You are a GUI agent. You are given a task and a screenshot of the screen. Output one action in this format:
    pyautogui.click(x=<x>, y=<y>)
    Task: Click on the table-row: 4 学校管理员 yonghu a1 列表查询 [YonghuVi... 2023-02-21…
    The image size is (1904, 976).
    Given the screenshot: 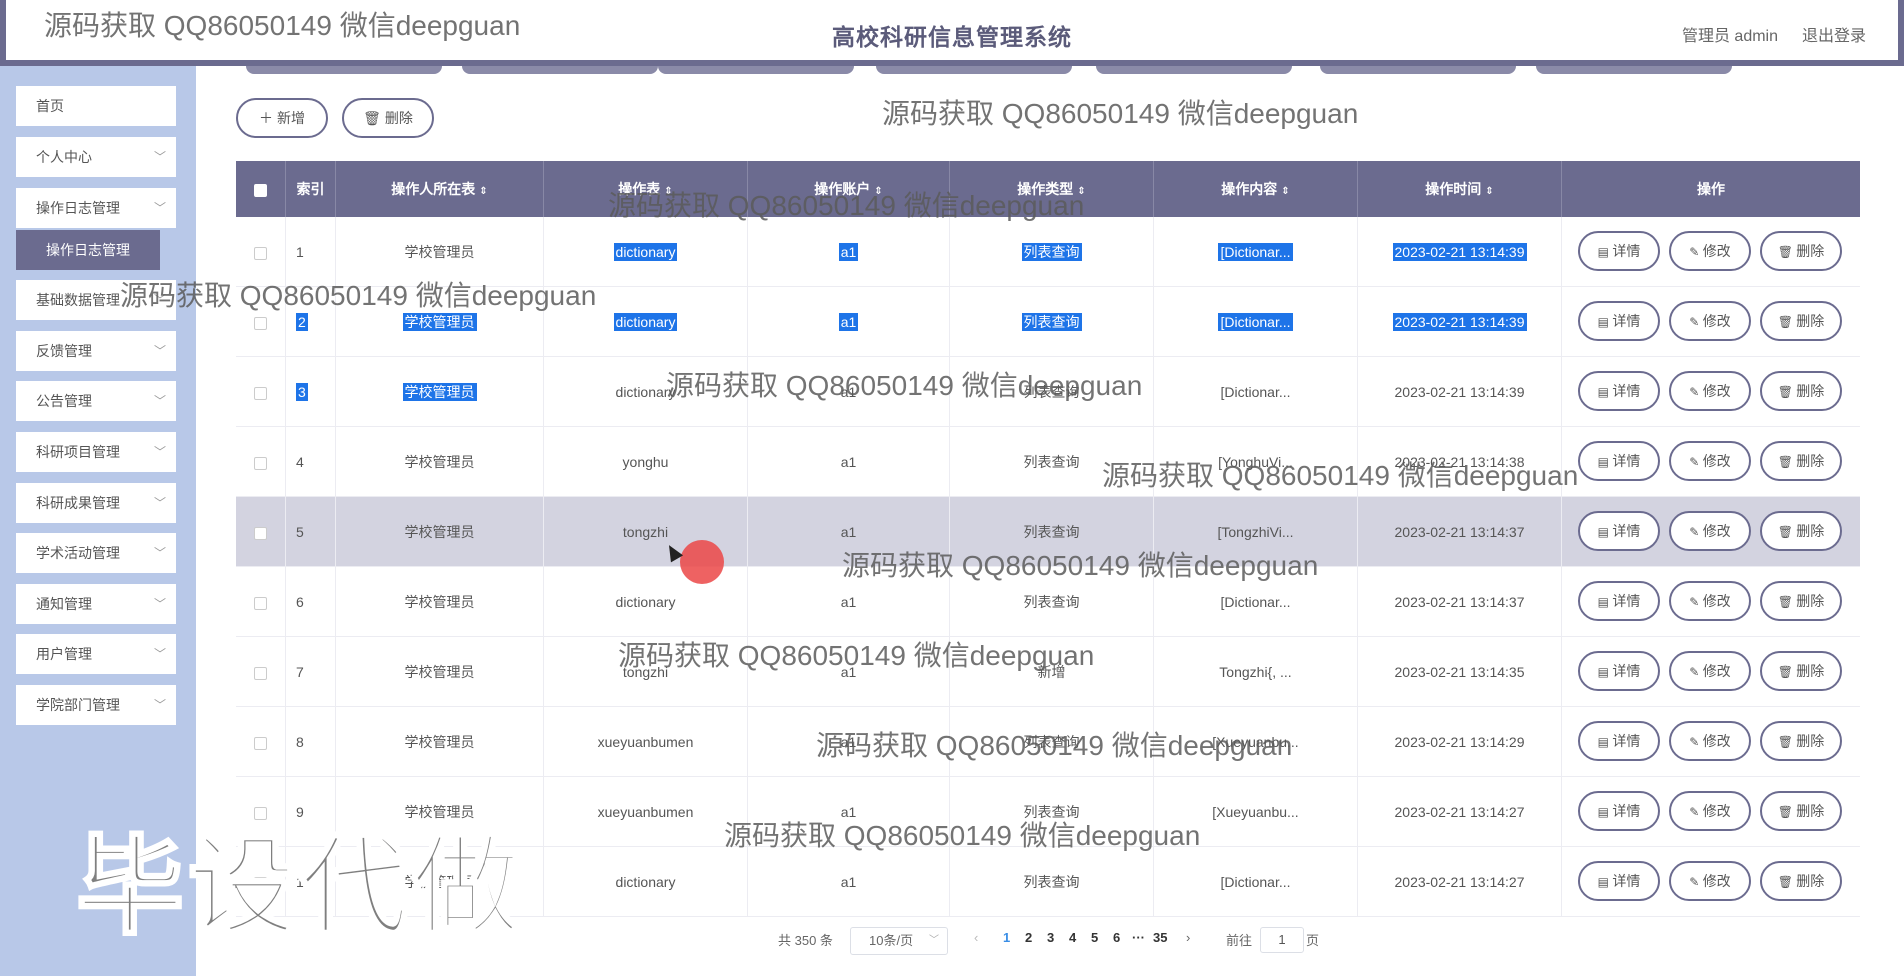 What is the action you would take?
    pyautogui.click(x=1048, y=462)
    